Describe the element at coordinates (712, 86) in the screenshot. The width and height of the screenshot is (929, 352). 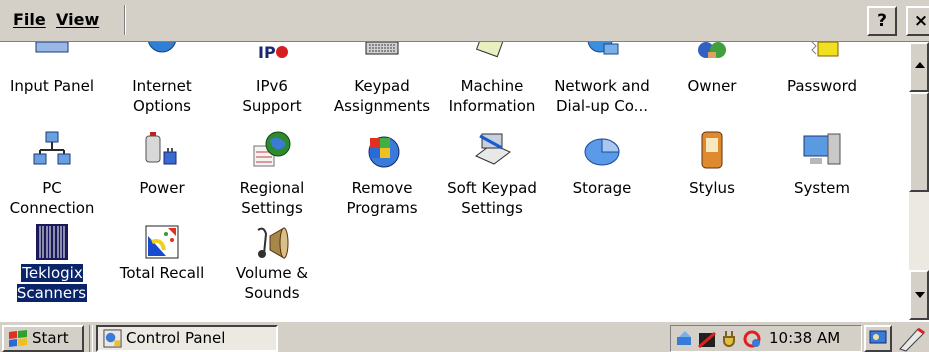
I see `item-label: Owner` at that location.